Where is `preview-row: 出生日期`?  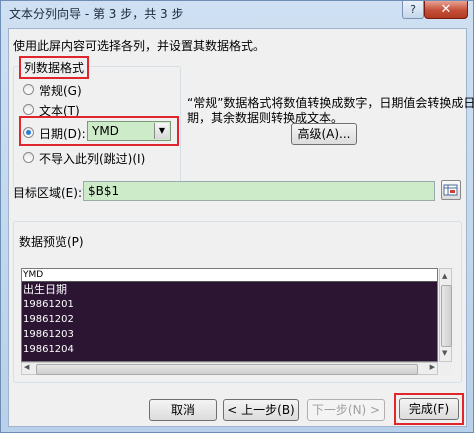
preview-row: 出生日期 is located at coordinates (45, 289).